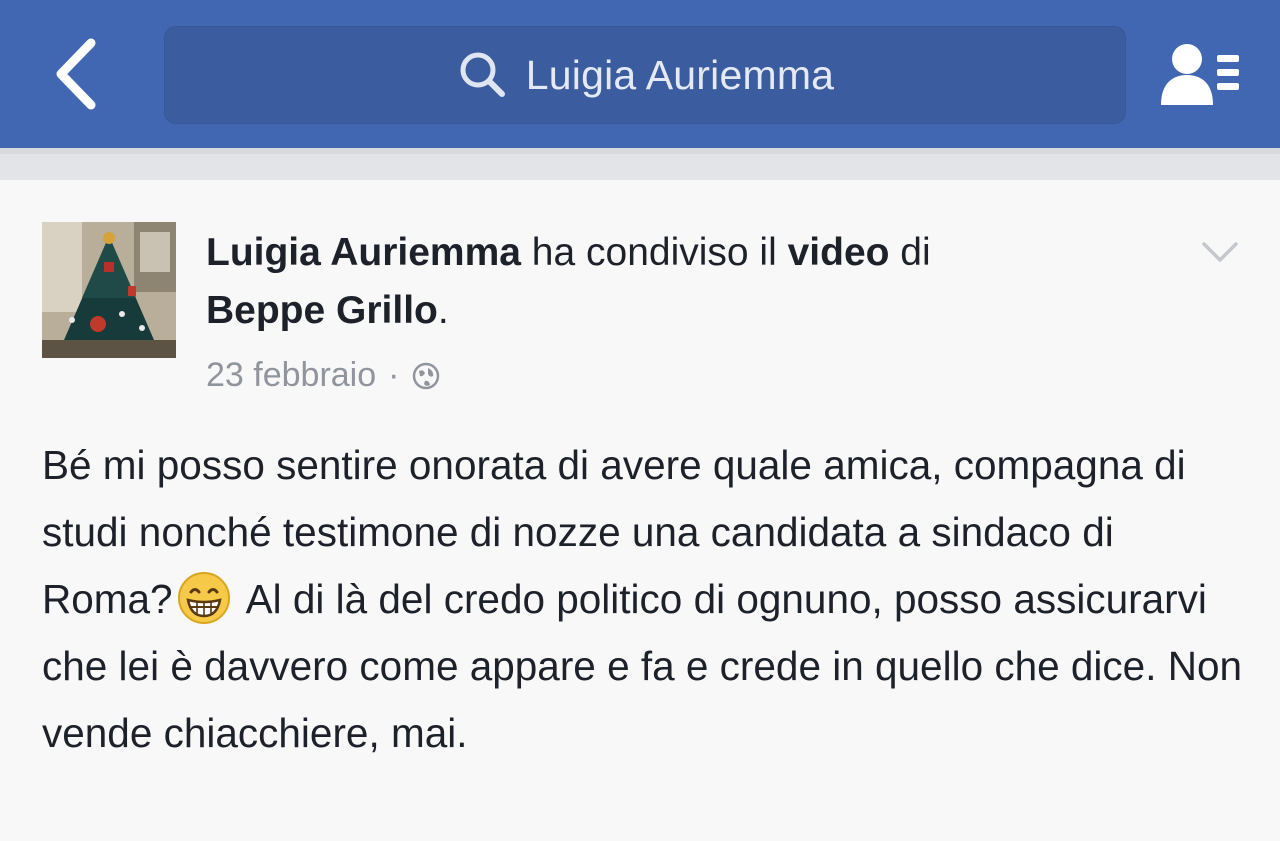  I want to click on headline-period: ., so click(443, 310).